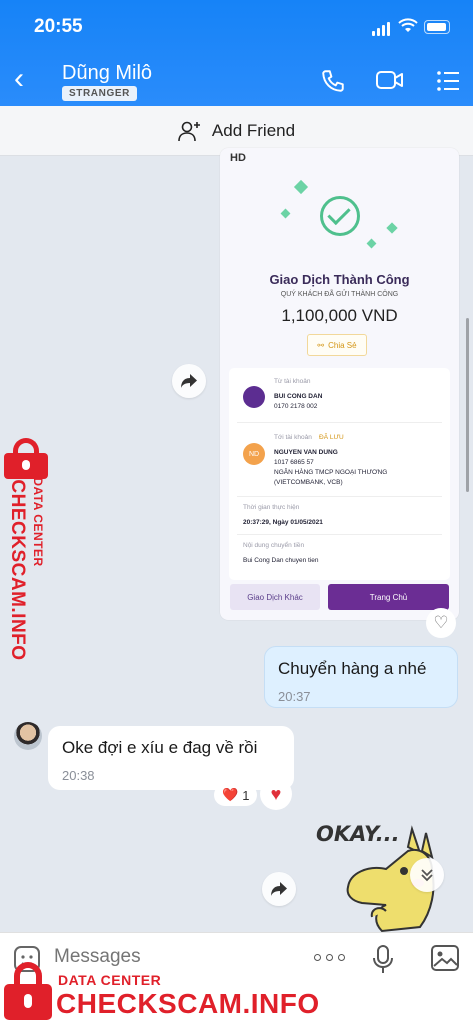 Image resolution: width=473 pixels, height=1024 pixels. What do you see at coordinates (383, 959) in the screenshot?
I see `microphone-icon` at bounding box center [383, 959].